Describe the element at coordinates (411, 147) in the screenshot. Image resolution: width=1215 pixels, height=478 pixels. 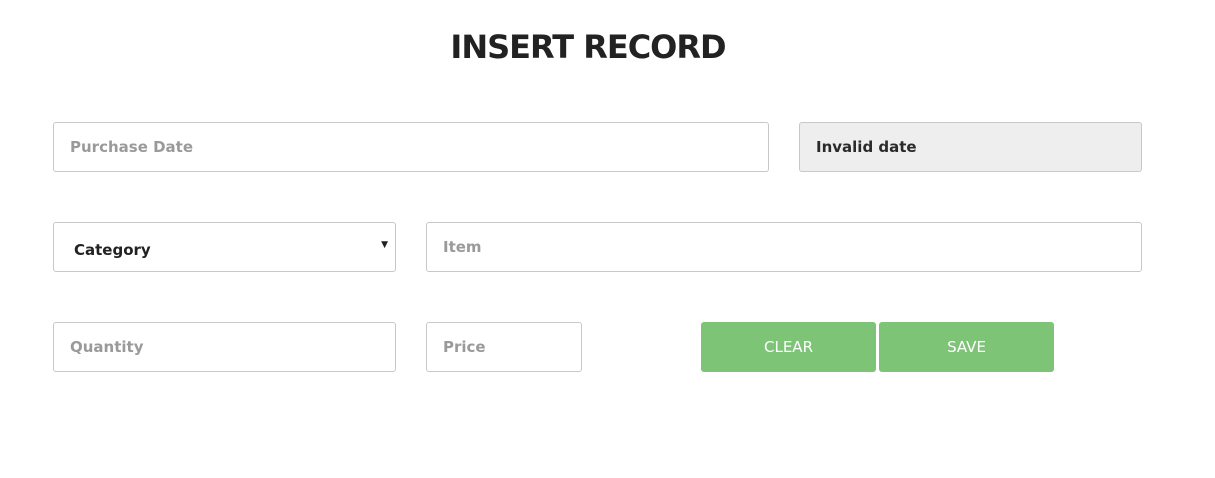
I see `purchase-date-input` at that location.